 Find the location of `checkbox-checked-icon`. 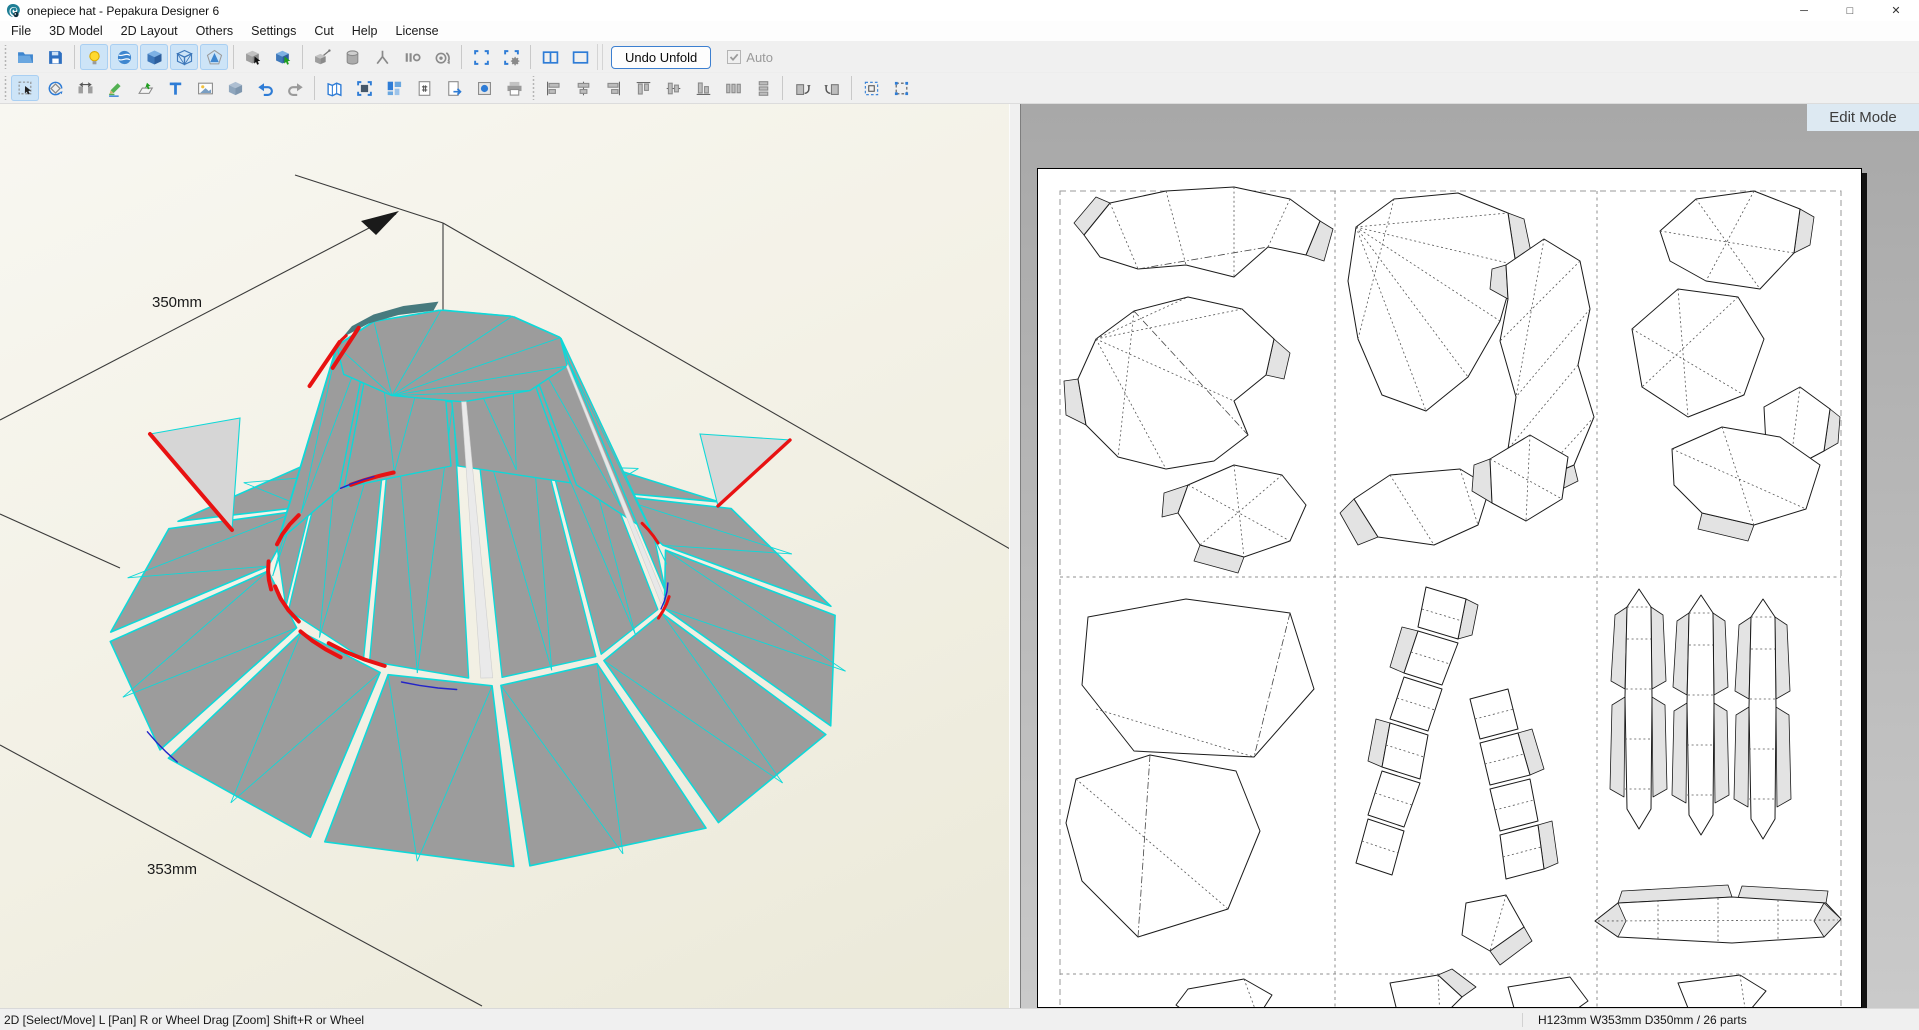

checkbox-checked-icon is located at coordinates (734, 57).